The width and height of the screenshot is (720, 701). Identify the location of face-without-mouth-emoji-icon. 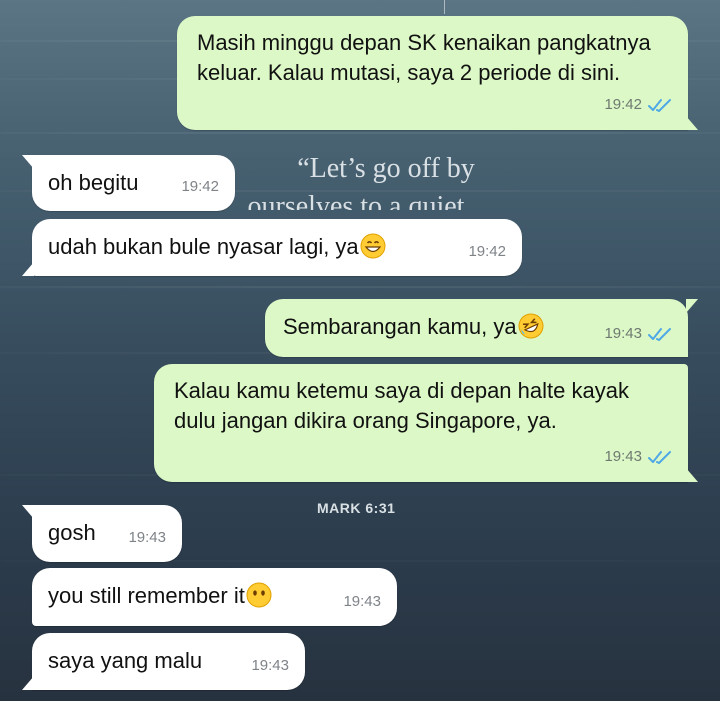
(259, 595).